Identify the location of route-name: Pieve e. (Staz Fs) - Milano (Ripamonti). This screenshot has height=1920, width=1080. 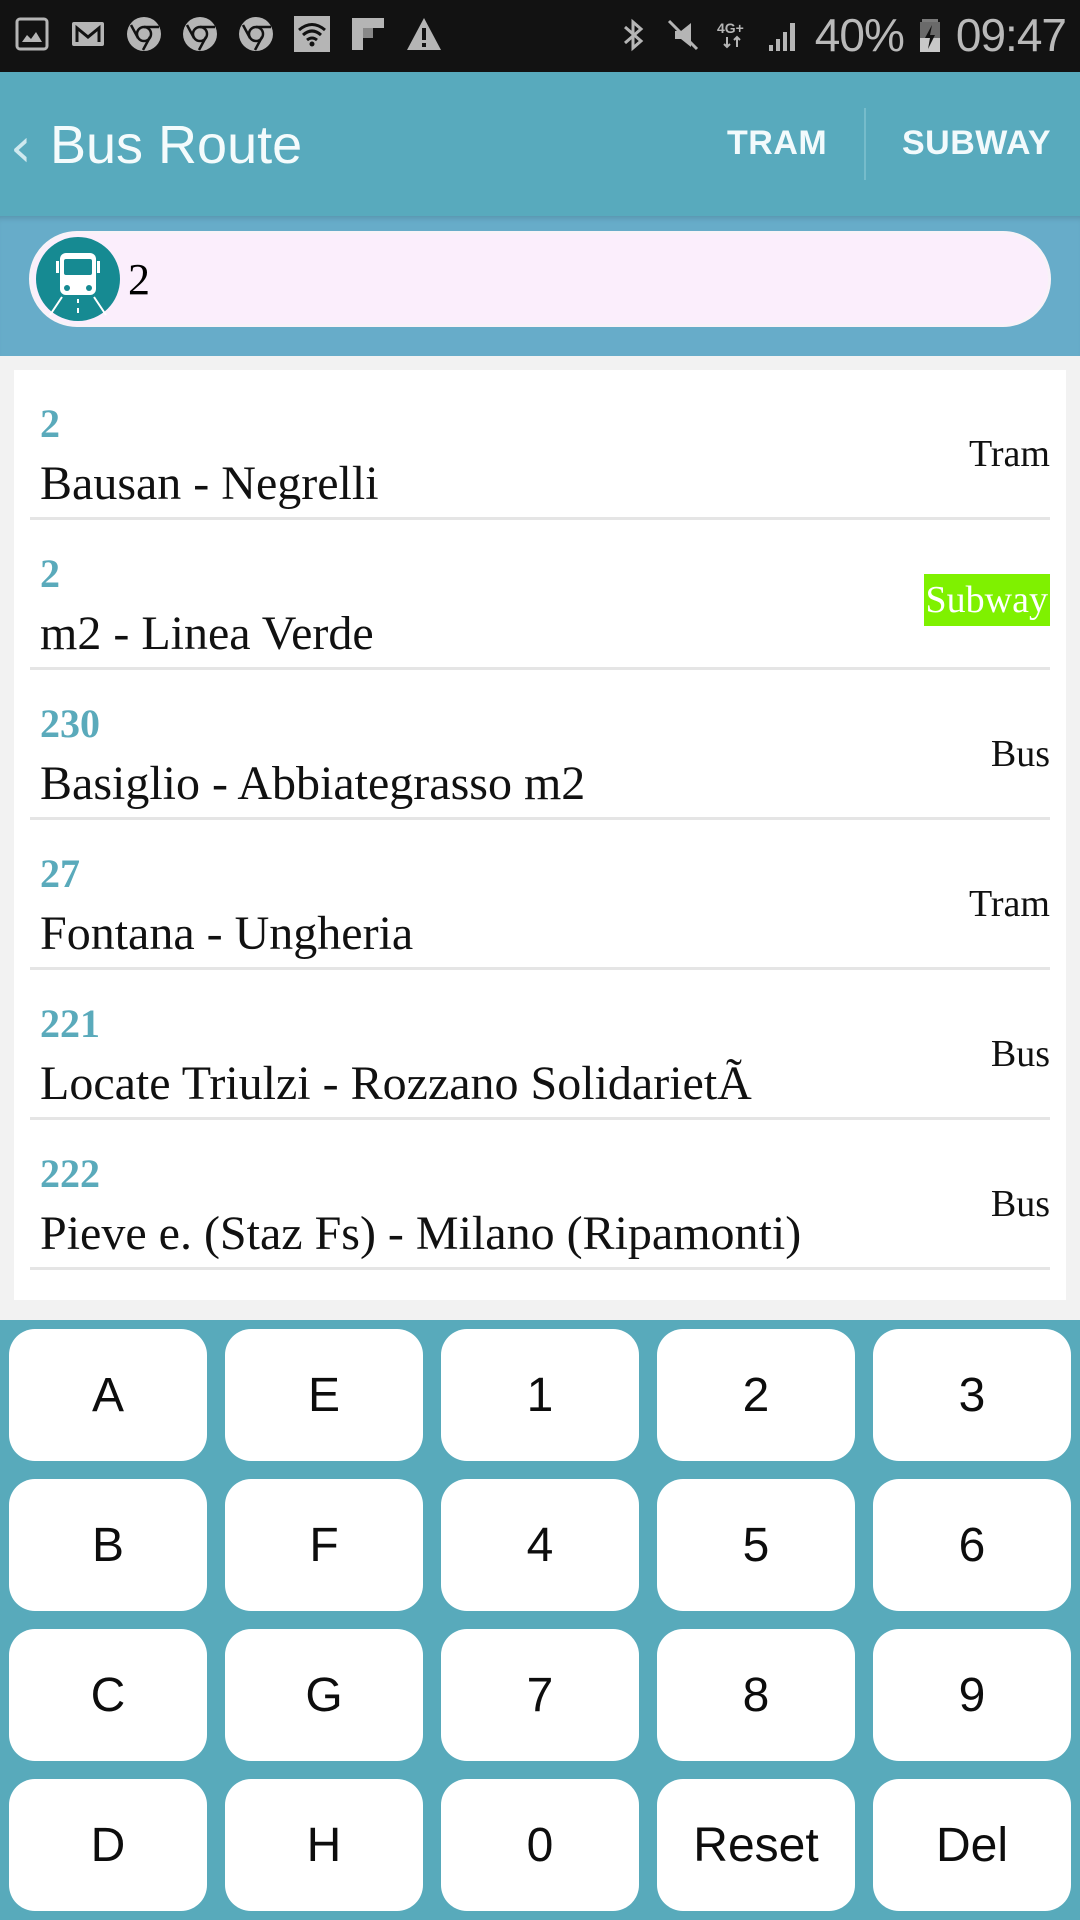
(421, 1233).